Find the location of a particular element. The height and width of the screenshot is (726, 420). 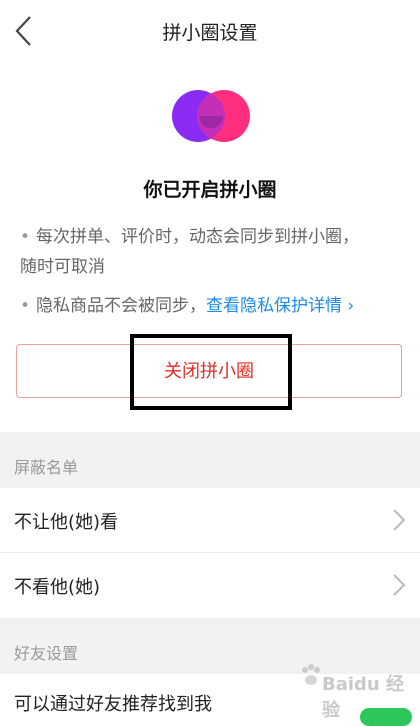

row-label: 不让他(她)看 is located at coordinates (66, 522).